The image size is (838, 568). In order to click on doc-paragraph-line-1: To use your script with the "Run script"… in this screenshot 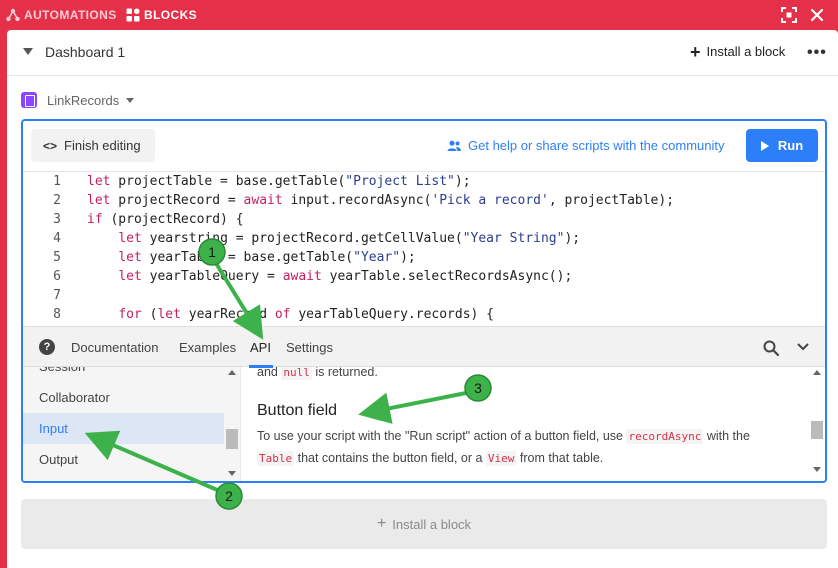, I will do `click(503, 436)`.